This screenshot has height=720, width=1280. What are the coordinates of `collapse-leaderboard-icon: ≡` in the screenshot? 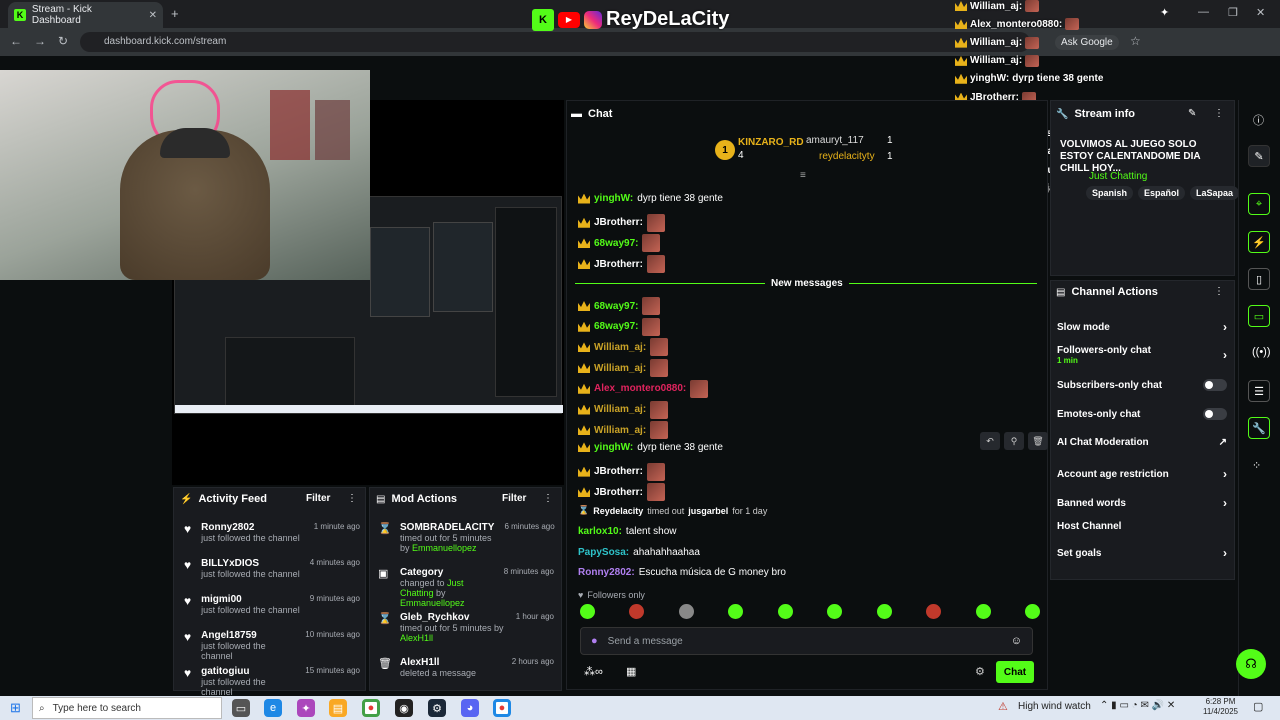 It's located at (803, 175).